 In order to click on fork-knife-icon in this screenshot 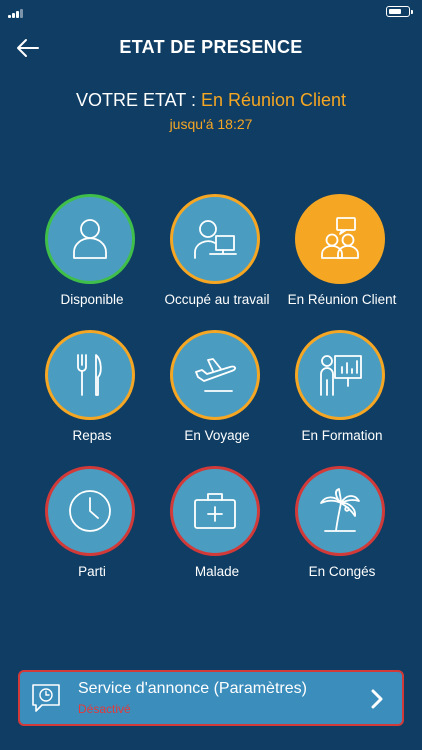, I will do `click(89, 375)`.